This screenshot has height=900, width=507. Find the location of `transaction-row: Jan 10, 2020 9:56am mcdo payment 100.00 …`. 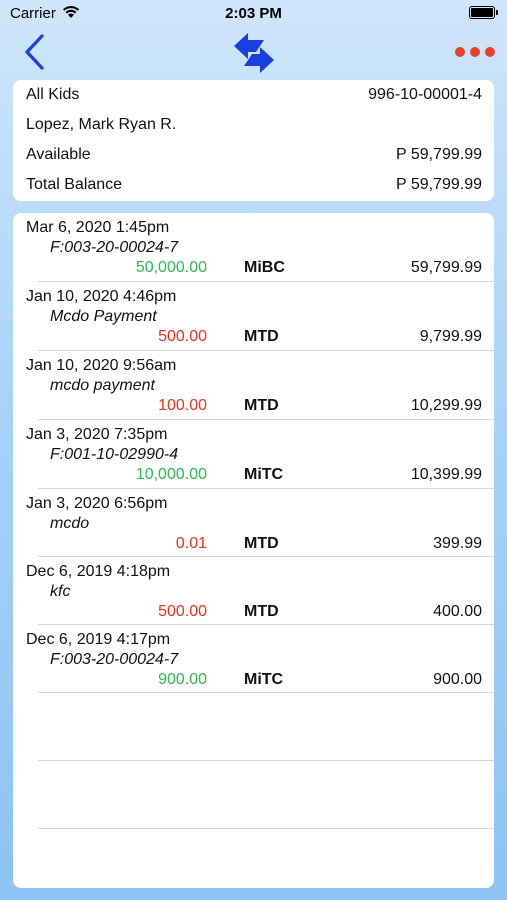

transaction-row: Jan 10, 2020 9:56am mcdo payment 100.00 … is located at coordinates (253, 385).